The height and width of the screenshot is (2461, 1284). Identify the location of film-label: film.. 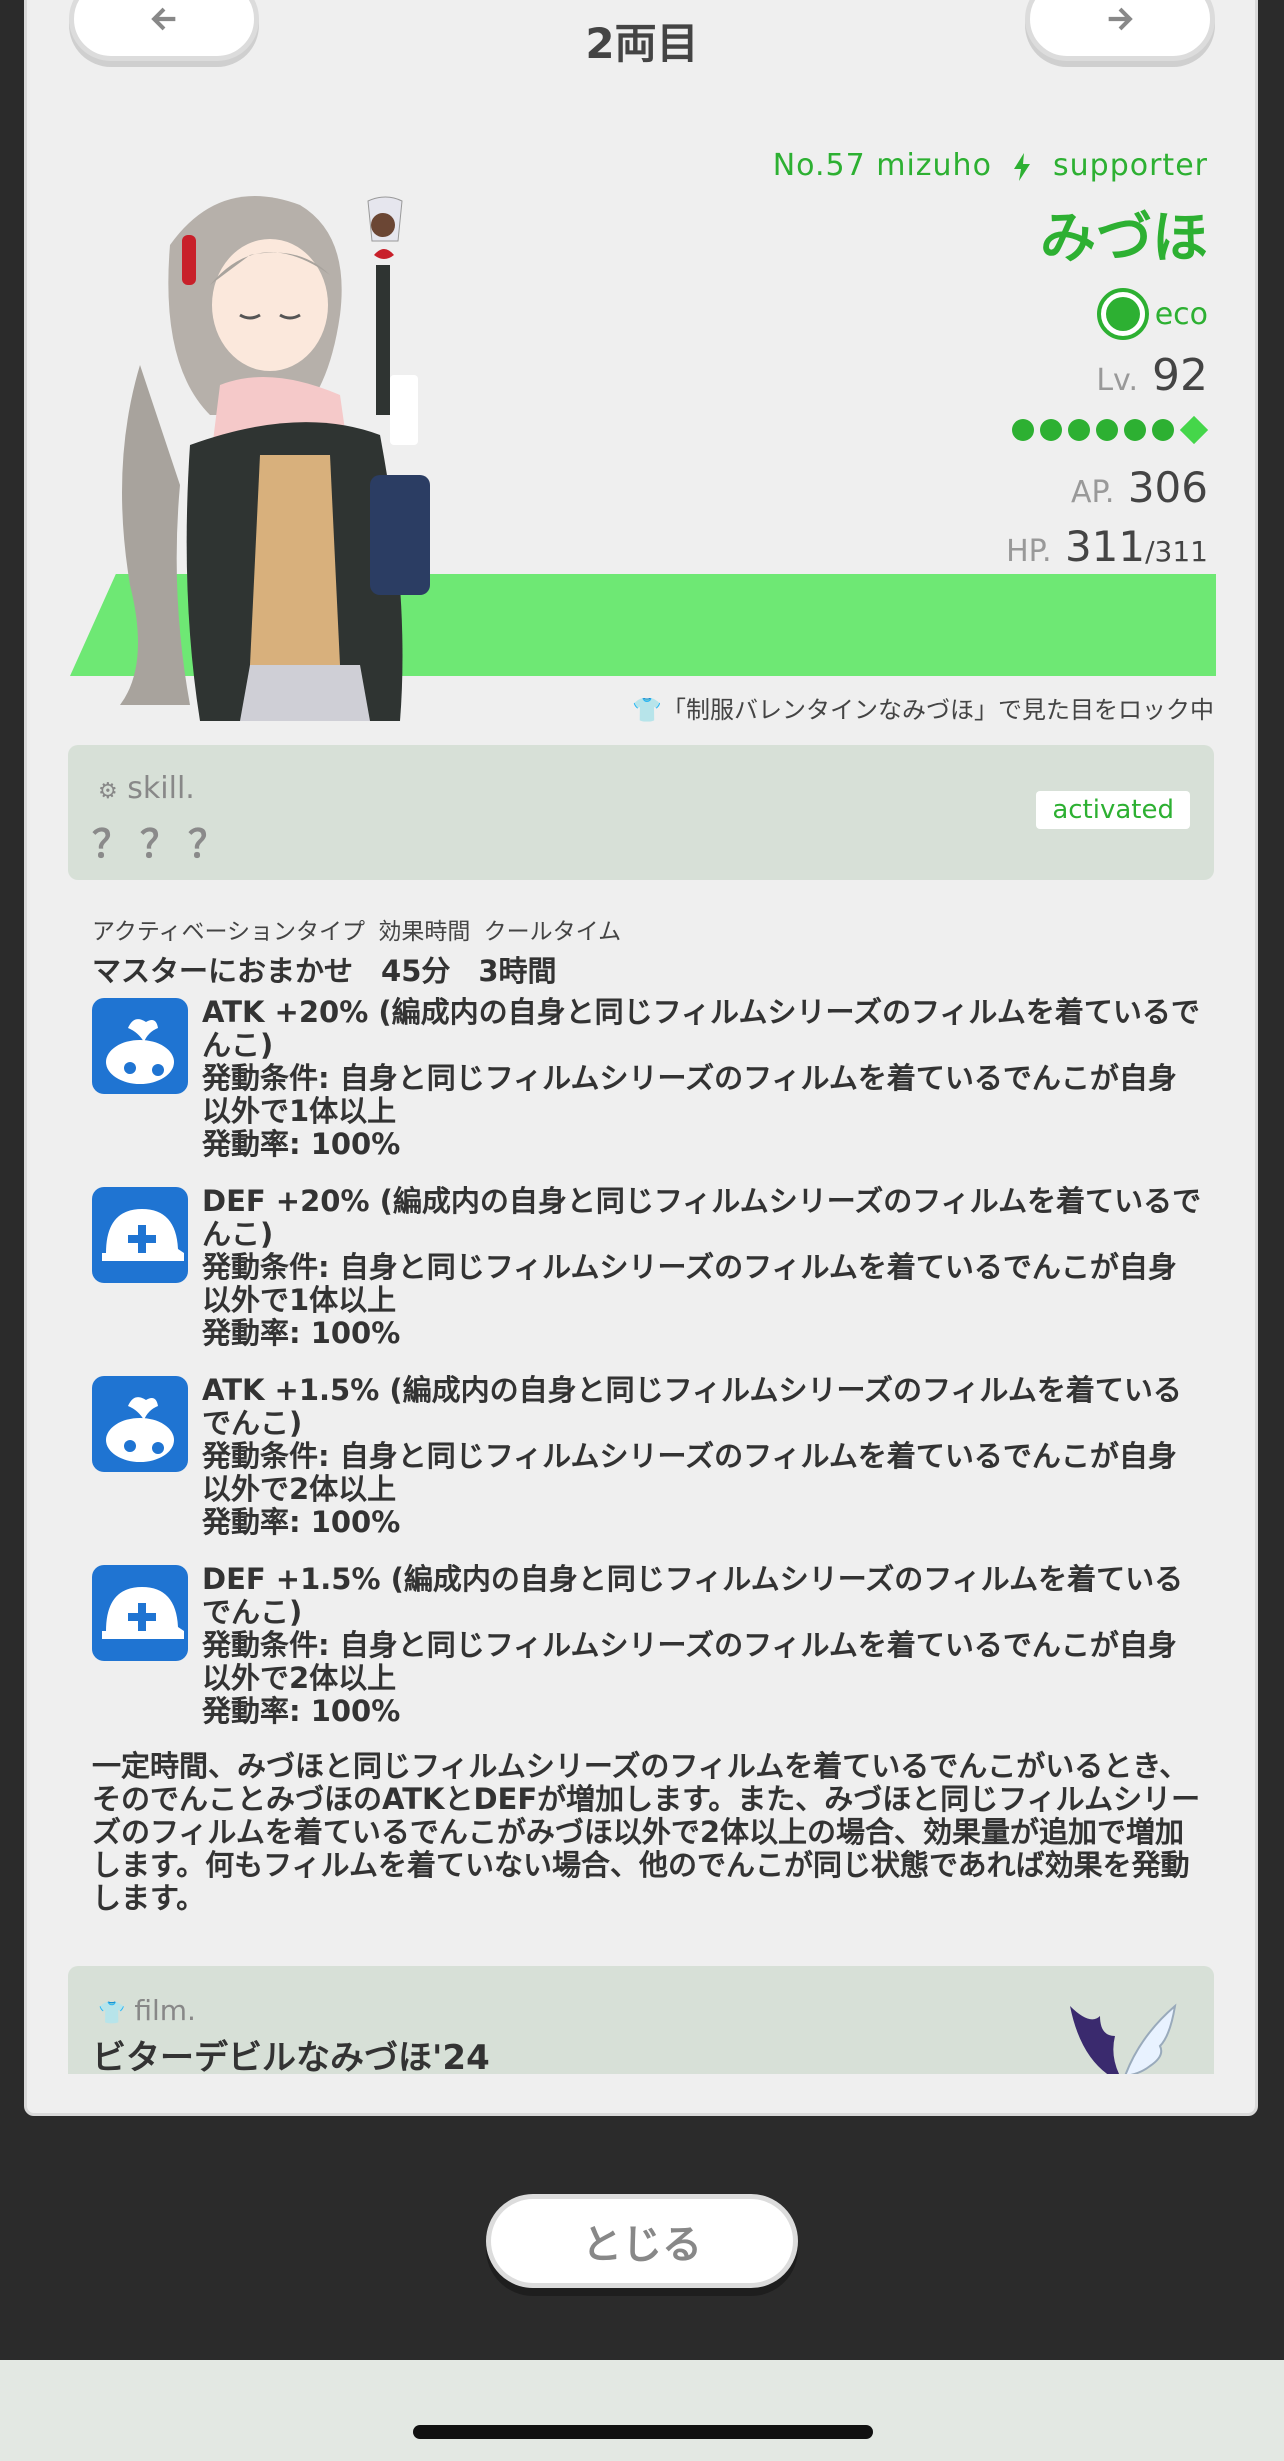
(165, 2010).